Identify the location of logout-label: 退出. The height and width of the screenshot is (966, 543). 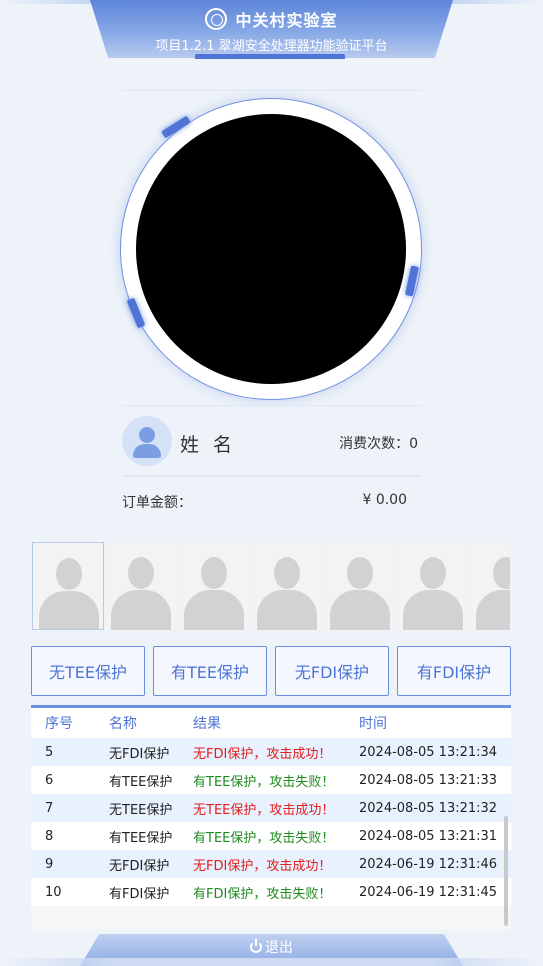
(279, 948).